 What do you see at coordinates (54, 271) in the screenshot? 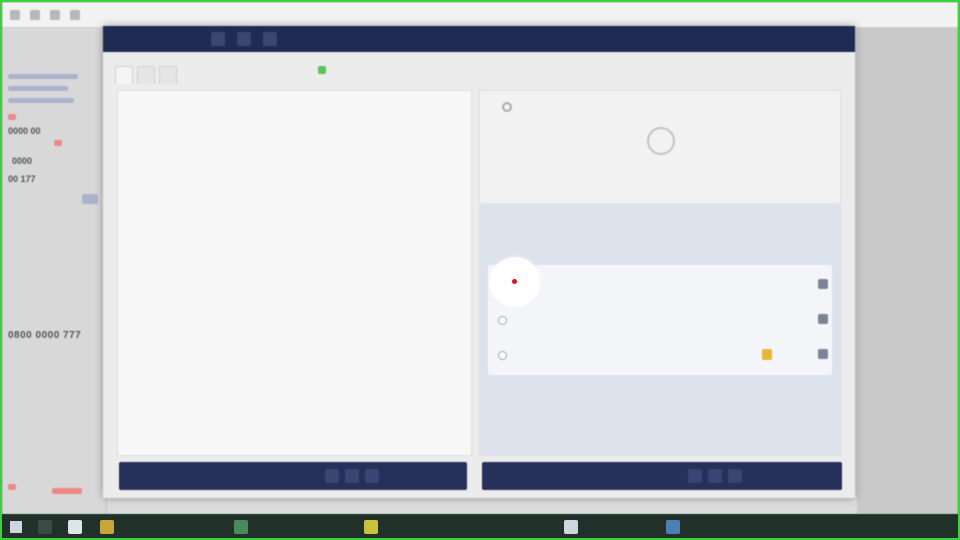
I see `background-sidebar: 0000 00 0000 00 177 0800 0000 777` at bounding box center [54, 271].